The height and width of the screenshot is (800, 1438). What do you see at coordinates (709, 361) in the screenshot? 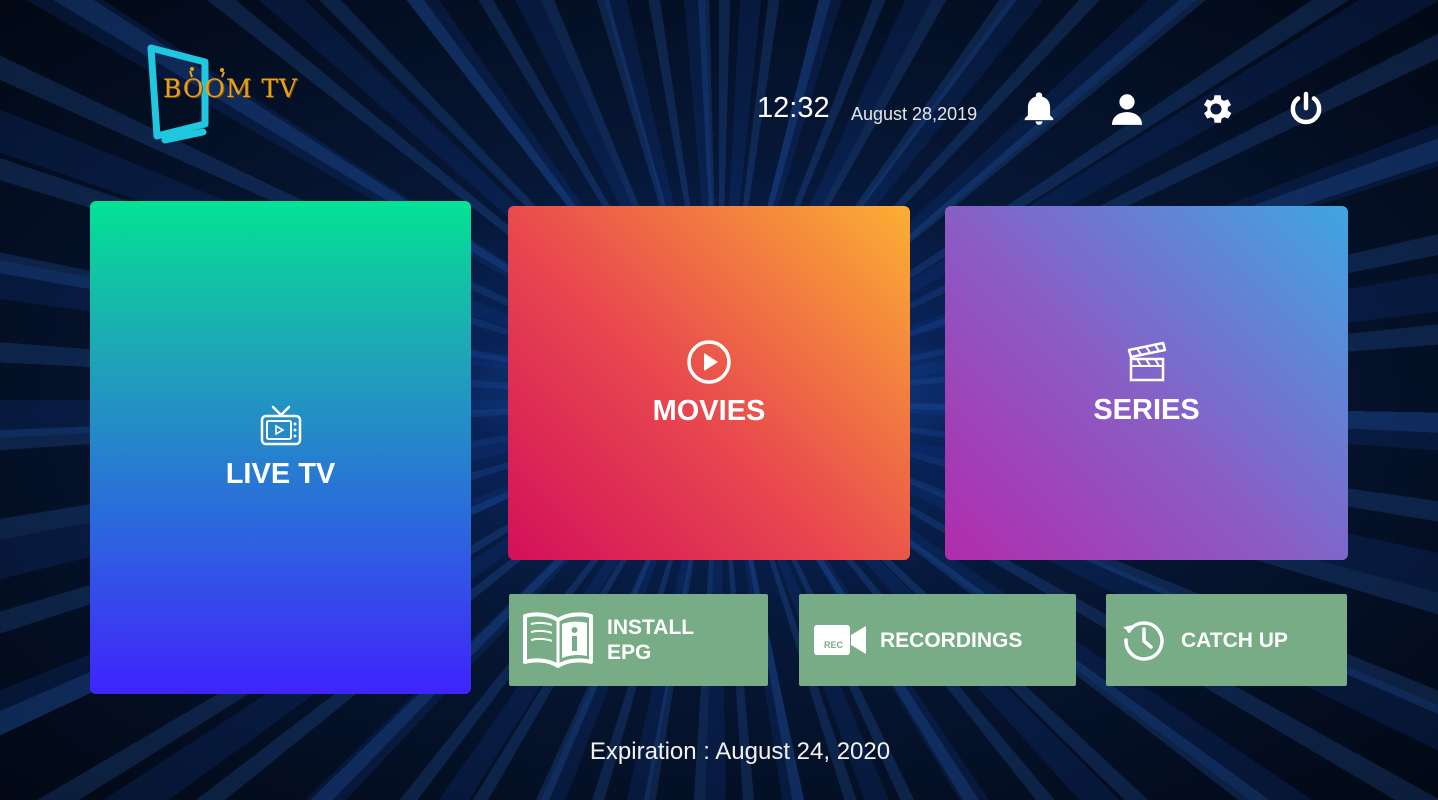
I see `play-circle-icon` at bounding box center [709, 361].